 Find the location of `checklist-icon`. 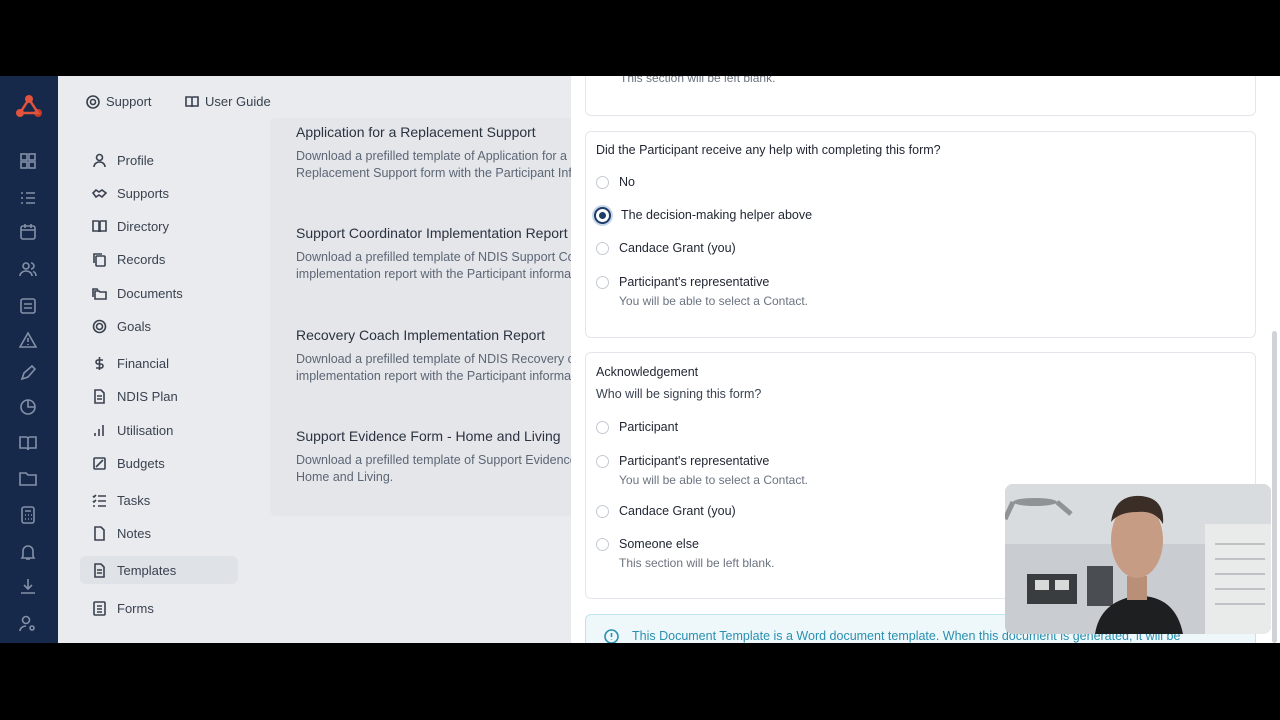

checklist-icon is located at coordinates (99, 500).